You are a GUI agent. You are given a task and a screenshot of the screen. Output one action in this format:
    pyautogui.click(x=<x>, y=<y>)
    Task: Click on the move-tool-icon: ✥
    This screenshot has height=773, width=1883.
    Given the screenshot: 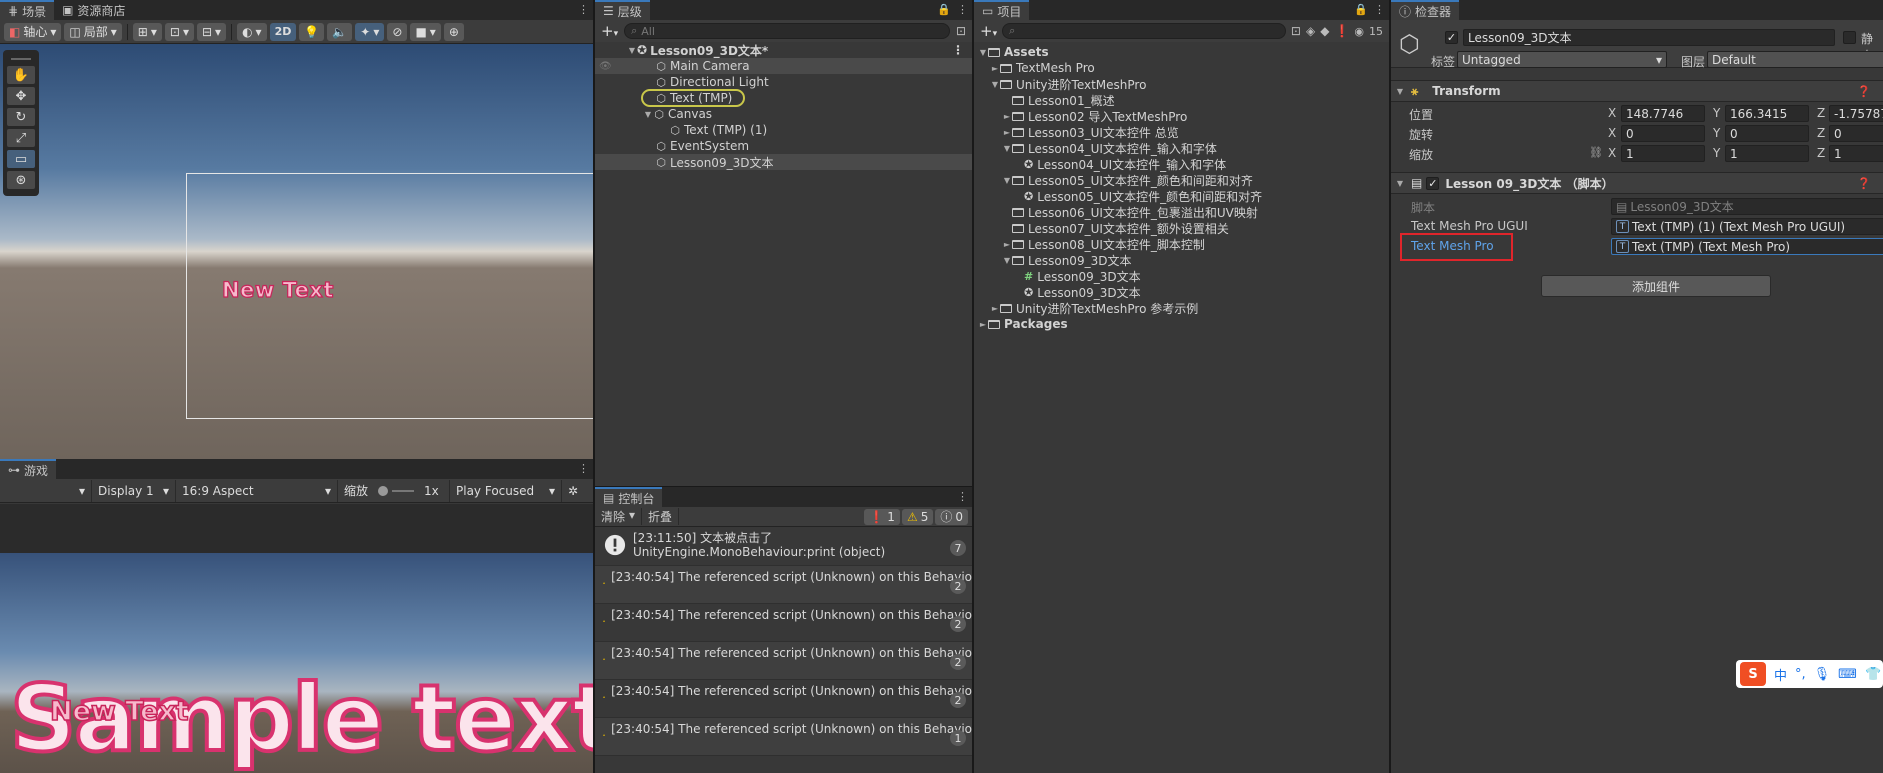 What is the action you would take?
    pyautogui.click(x=21, y=96)
    